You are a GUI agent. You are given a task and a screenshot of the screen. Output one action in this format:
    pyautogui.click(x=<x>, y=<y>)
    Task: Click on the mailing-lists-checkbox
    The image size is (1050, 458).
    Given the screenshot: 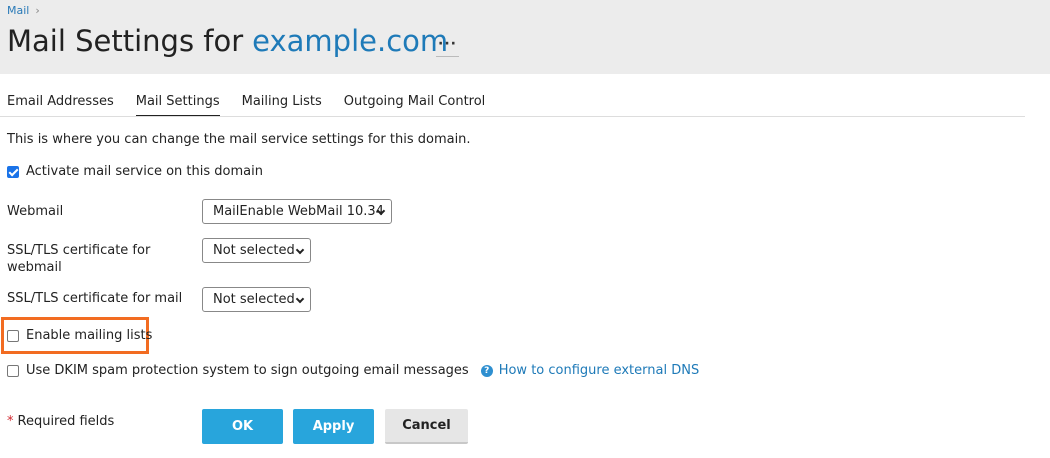 What is the action you would take?
    pyautogui.click(x=13, y=335)
    